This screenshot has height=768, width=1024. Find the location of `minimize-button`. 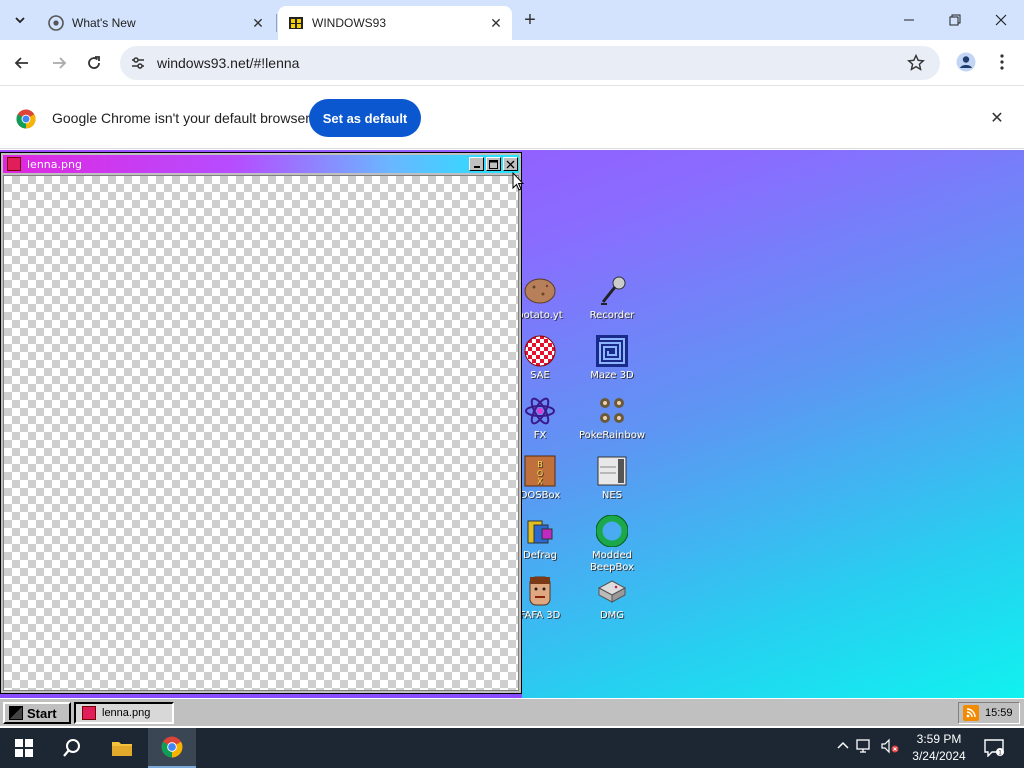

minimize-button is located at coordinates (909, 20).